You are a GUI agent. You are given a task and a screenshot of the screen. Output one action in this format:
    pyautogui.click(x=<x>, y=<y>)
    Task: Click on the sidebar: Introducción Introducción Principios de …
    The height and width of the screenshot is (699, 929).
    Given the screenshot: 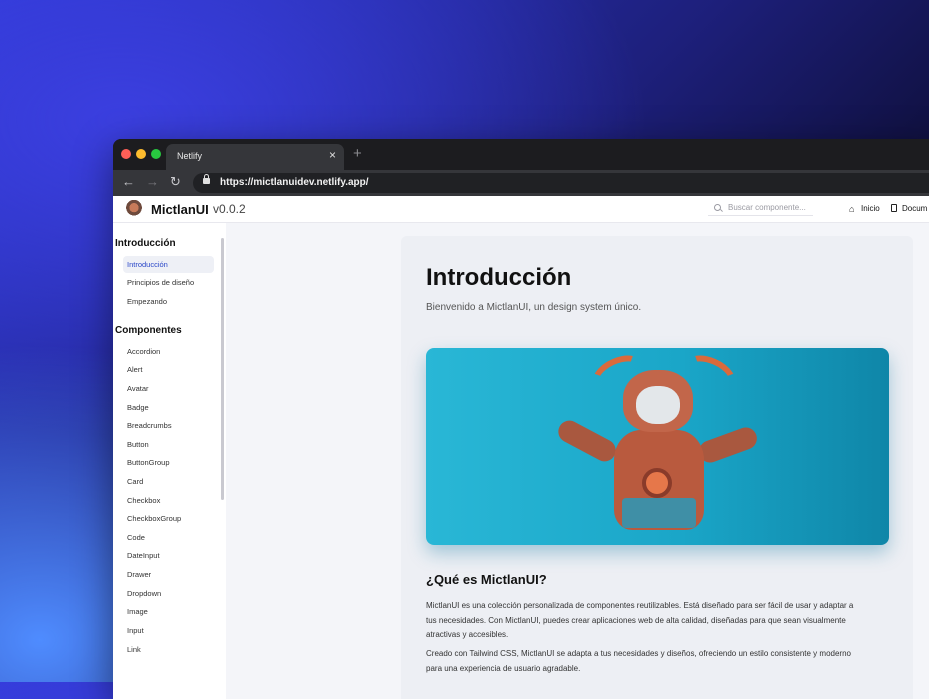 What is the action you would take?
    pyautogui.click(x=169, y=461)
    